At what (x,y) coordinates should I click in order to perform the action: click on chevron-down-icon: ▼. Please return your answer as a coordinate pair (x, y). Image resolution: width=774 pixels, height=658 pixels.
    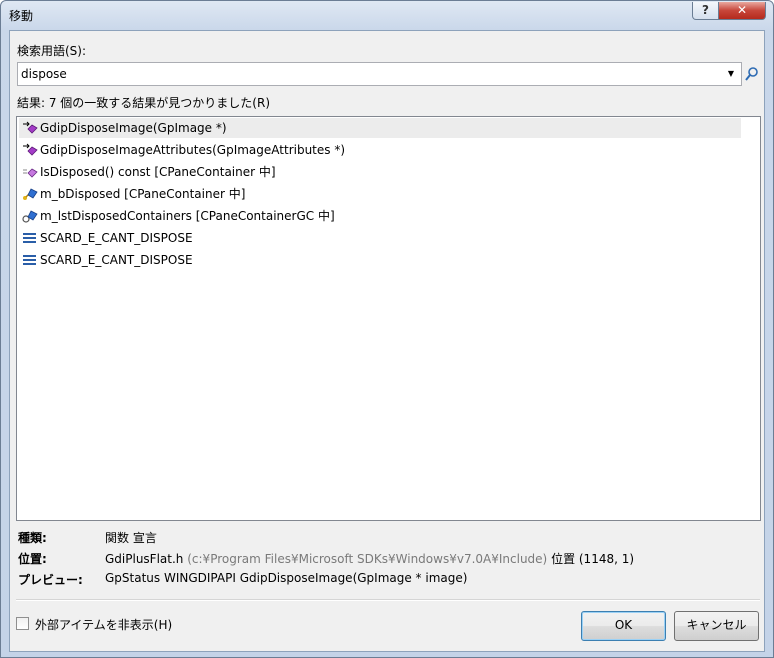
    Looking at the image, I should click on (731, 74).